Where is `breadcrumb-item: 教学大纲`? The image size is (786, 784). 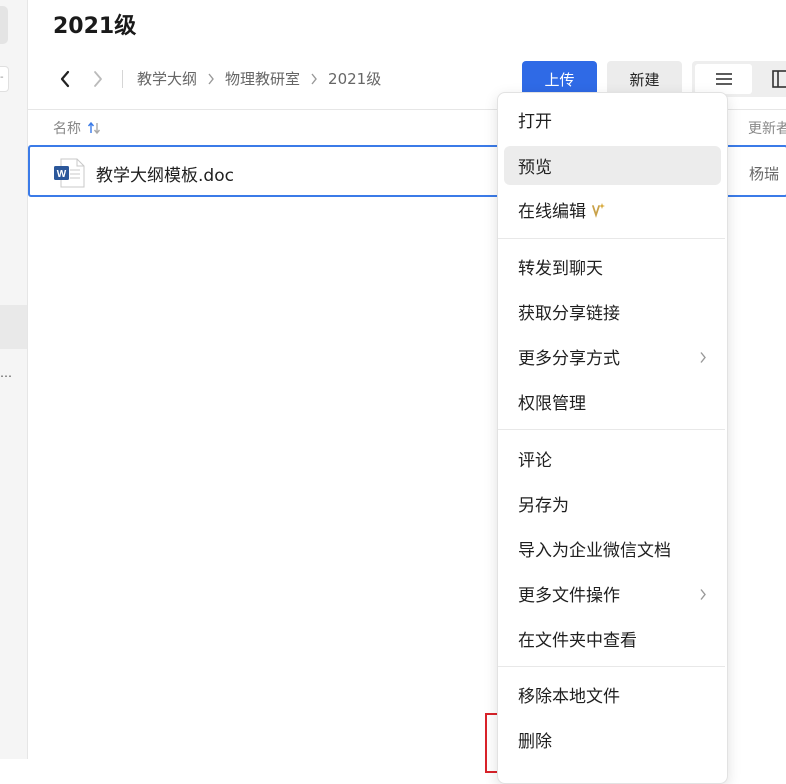
breadcrumb-item: 教学大纲 is located at coordinates (167, 78).